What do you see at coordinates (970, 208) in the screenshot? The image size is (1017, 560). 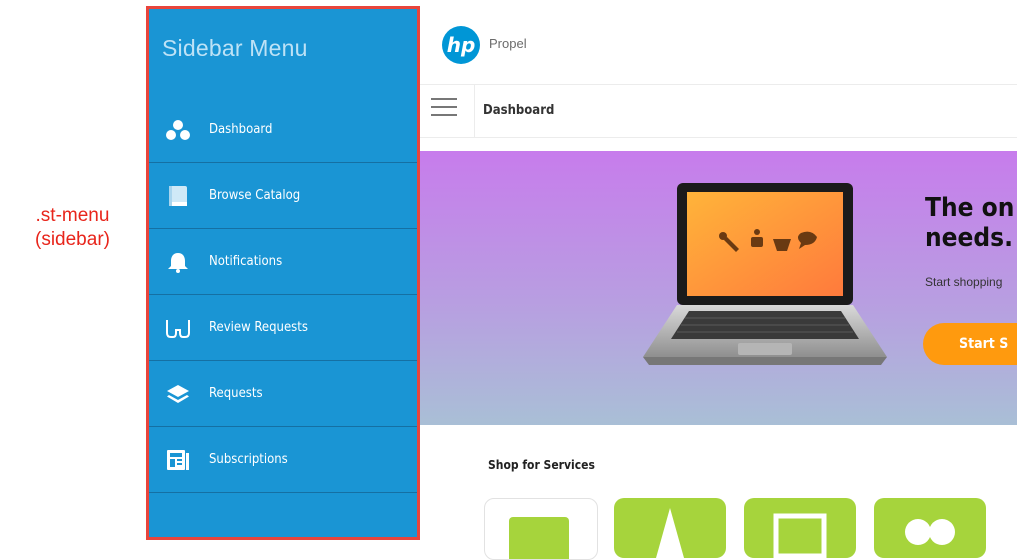 I see `hero-headline-line-1: The on` at bounding box center [970, 208].